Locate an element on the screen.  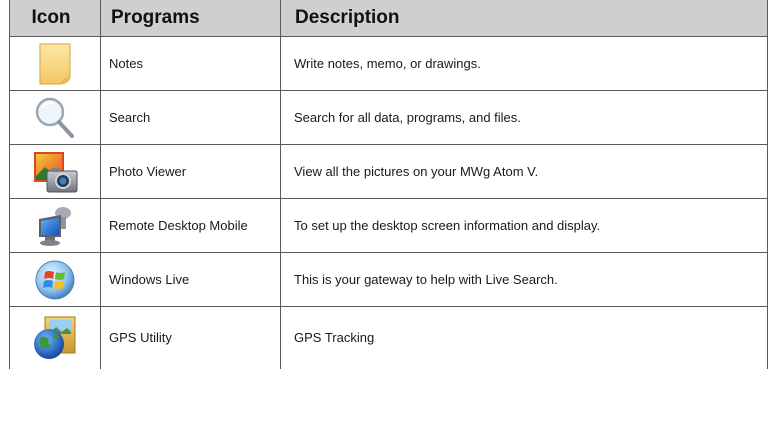
search-icon is located at coordinates (55, 118).